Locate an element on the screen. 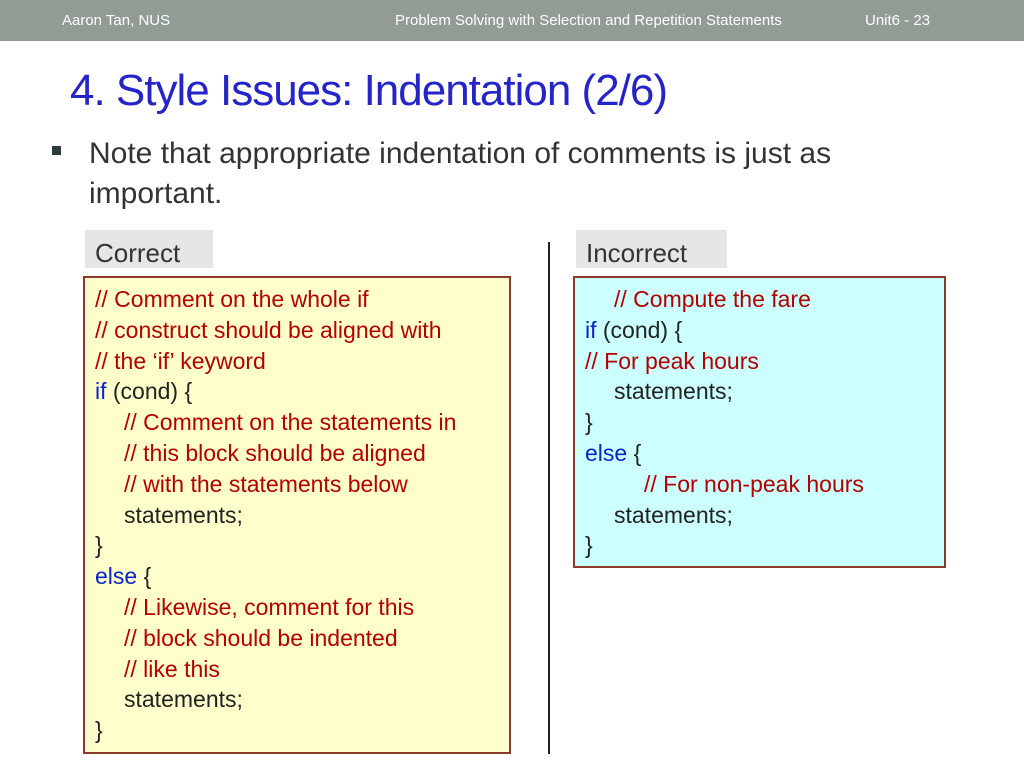 This screenshot has height=768, width=1024. column-divider is located at coordinates (549, 498).